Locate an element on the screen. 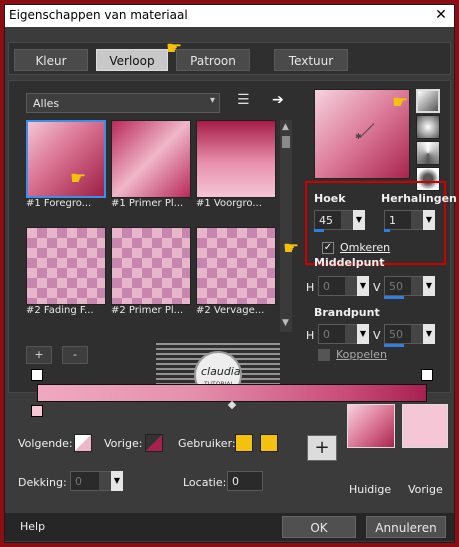 The height and width of the screenshot is (547, 459). prev-label: Vorige: is located at coordinates (123, 443).